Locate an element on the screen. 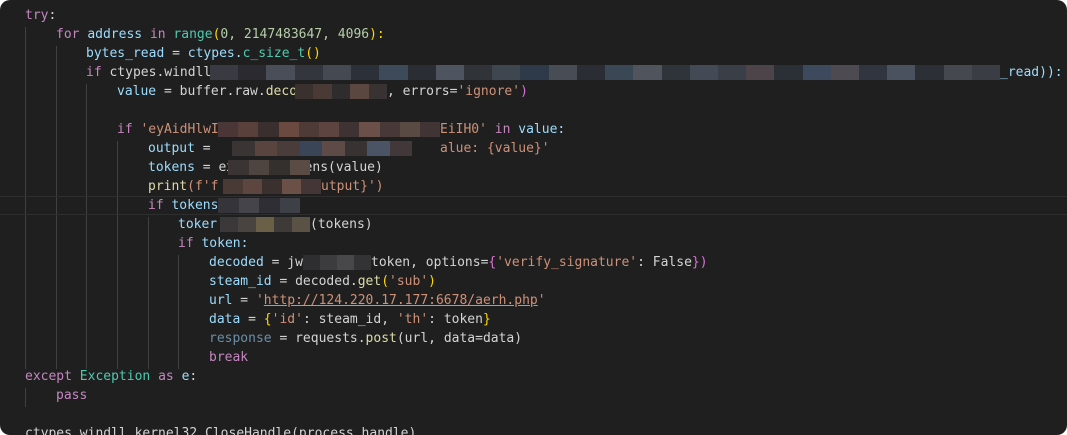 This screenshot has height=435, width=1067. code-line-1: try: is located at coordinates (41, 15).